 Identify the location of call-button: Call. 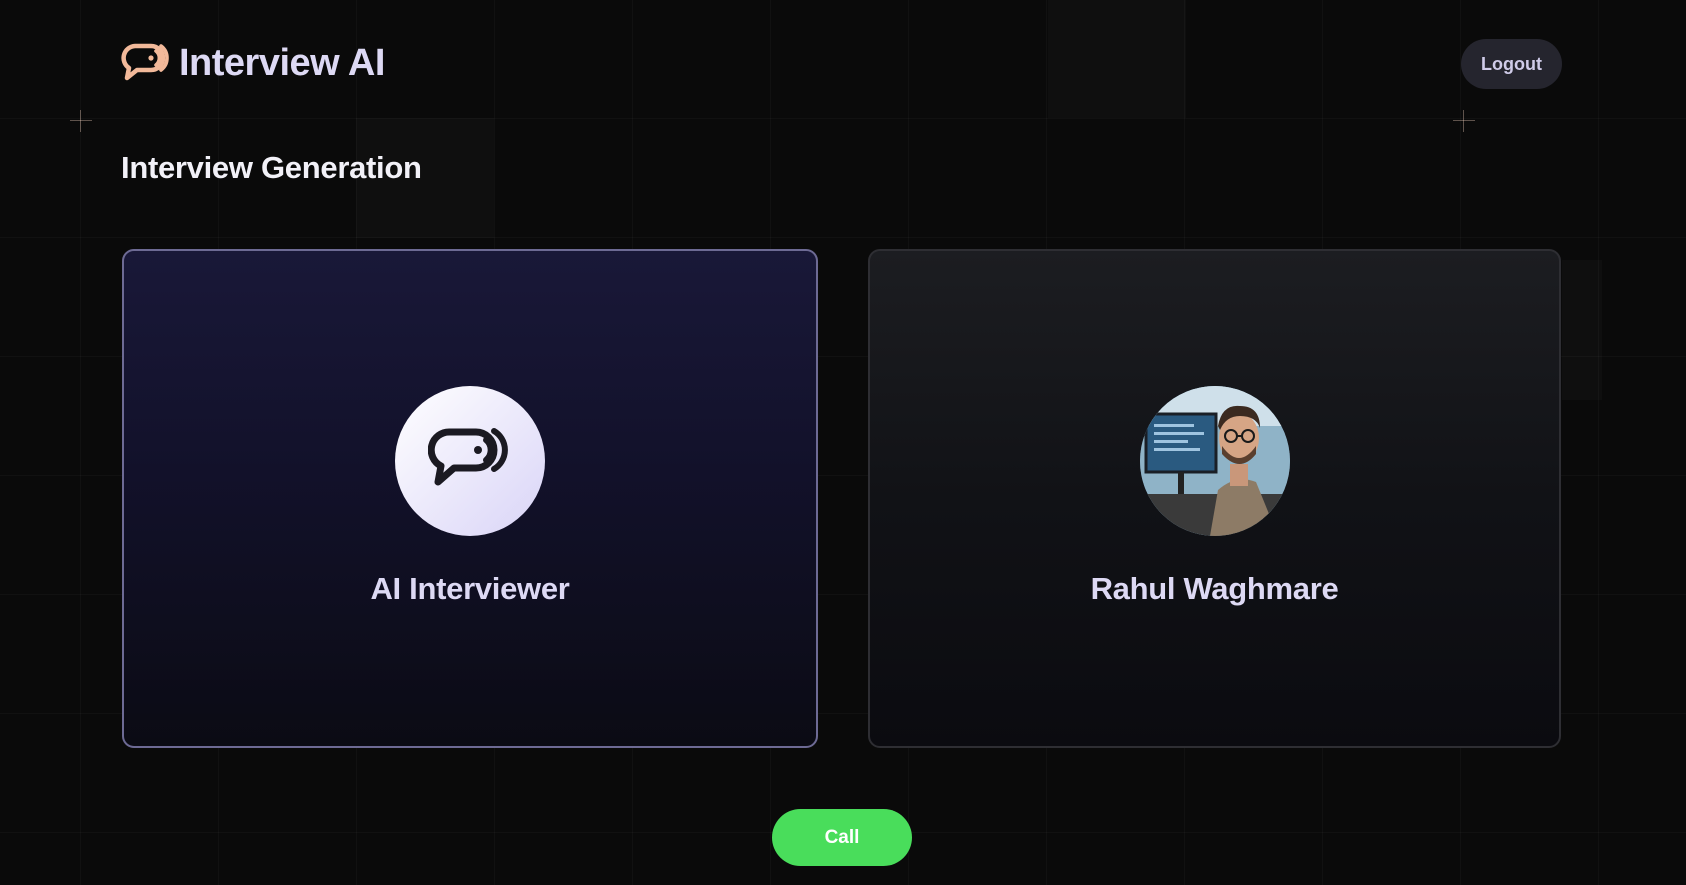
(842, 837).